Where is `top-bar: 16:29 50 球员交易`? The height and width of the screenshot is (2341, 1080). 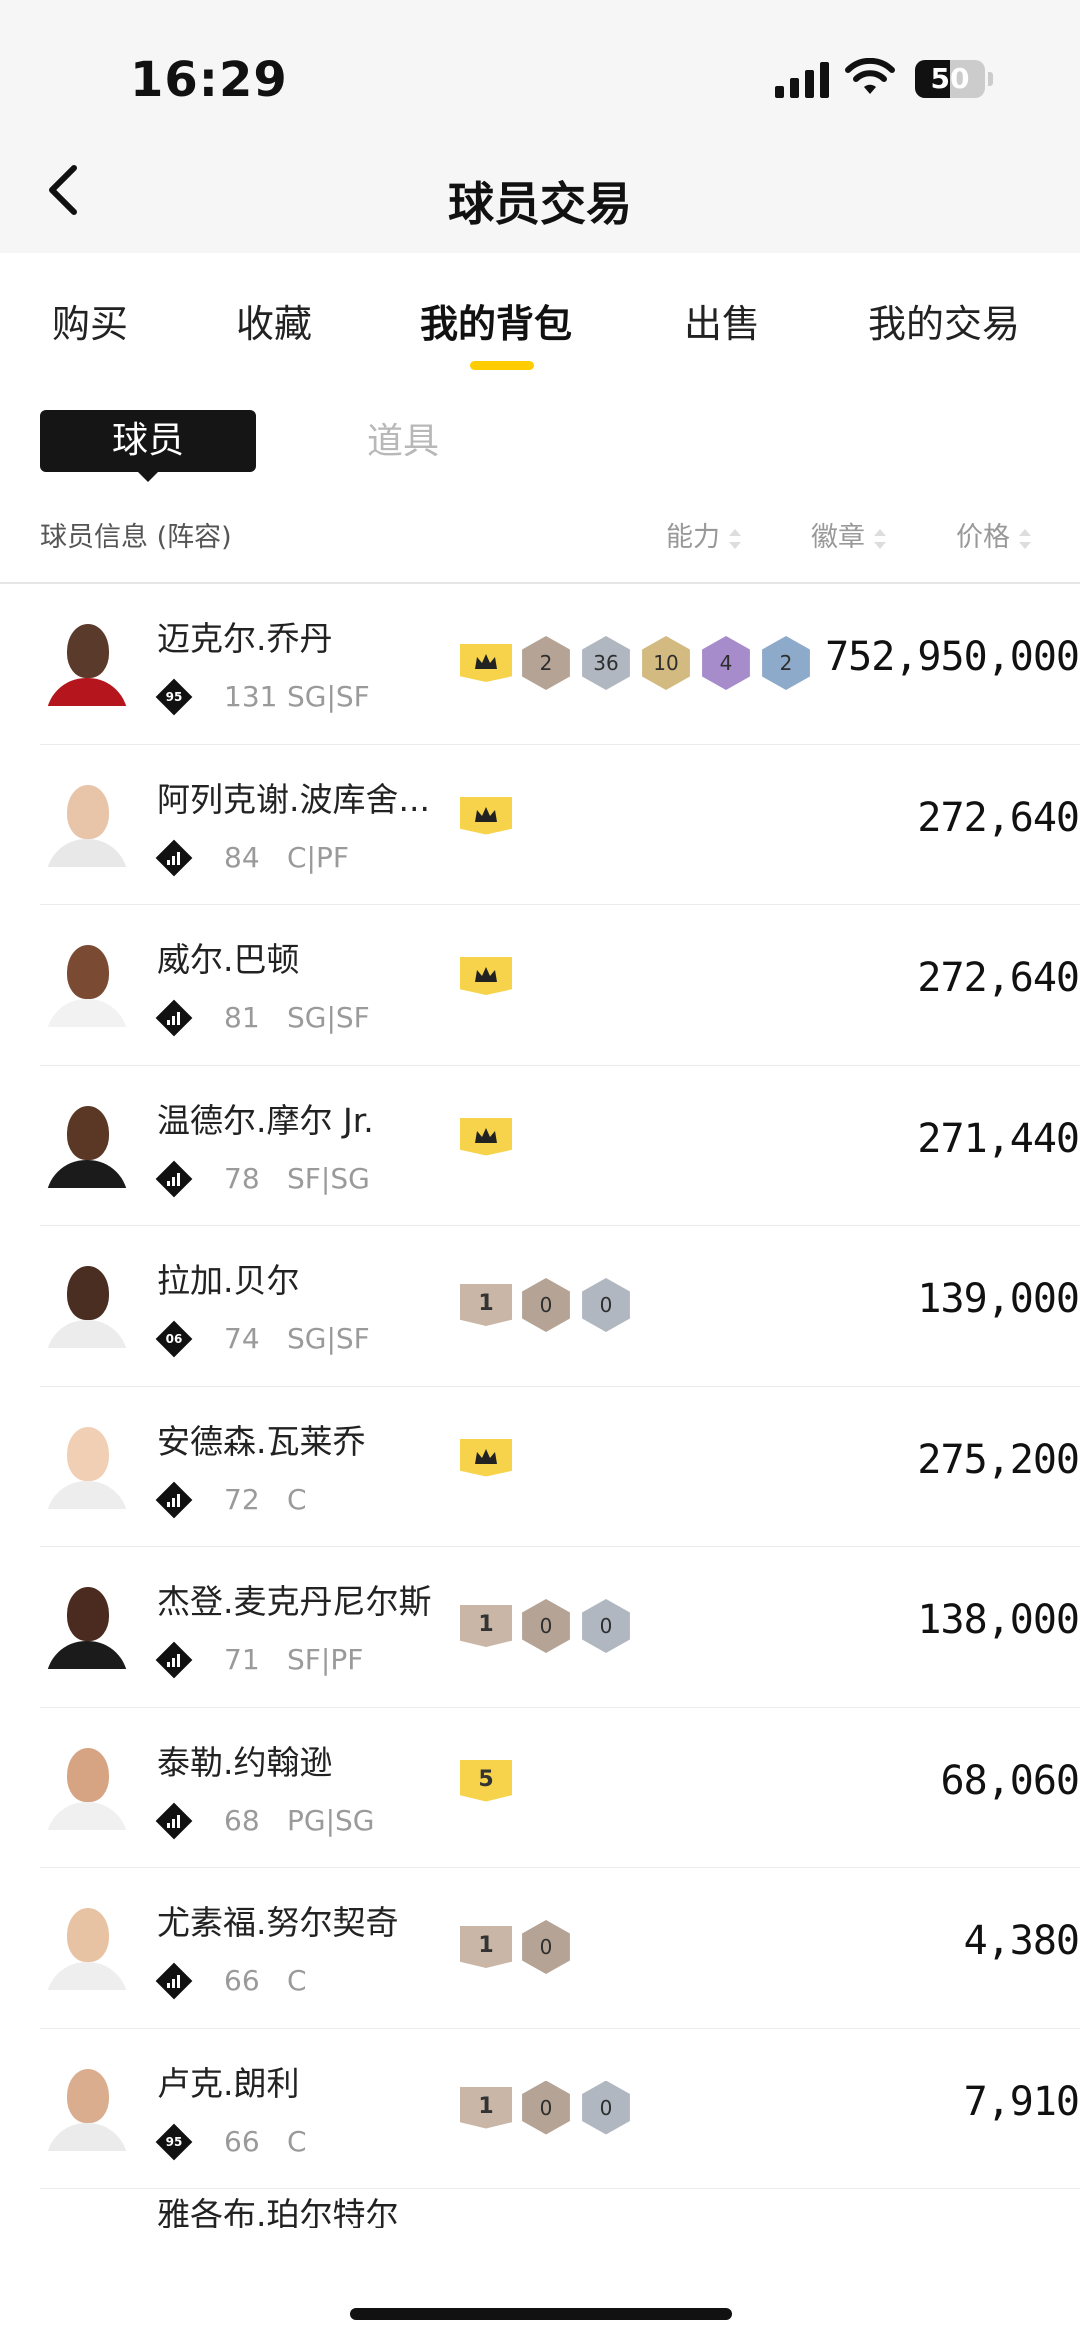
top-bar: 16:29 50 球员交易 is located at coordinates (540, 126).